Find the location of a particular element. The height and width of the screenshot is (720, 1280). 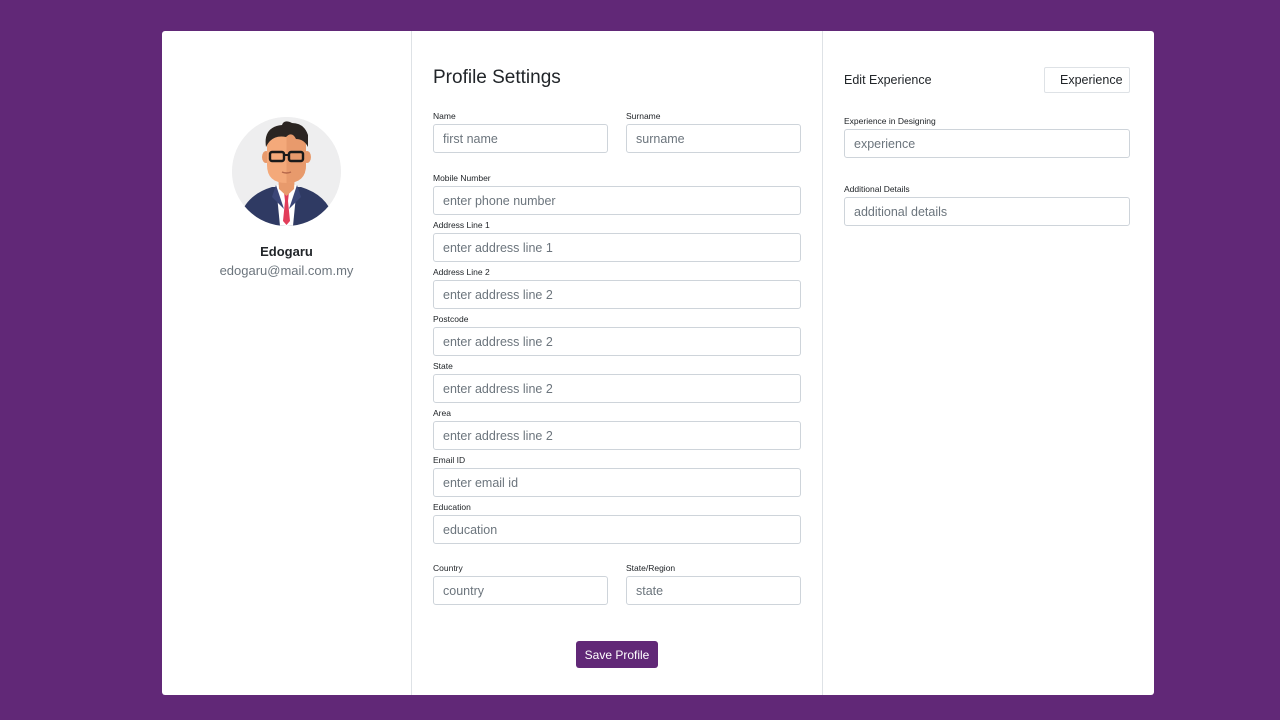

area-group: Area is located at coordinates (617, 429).